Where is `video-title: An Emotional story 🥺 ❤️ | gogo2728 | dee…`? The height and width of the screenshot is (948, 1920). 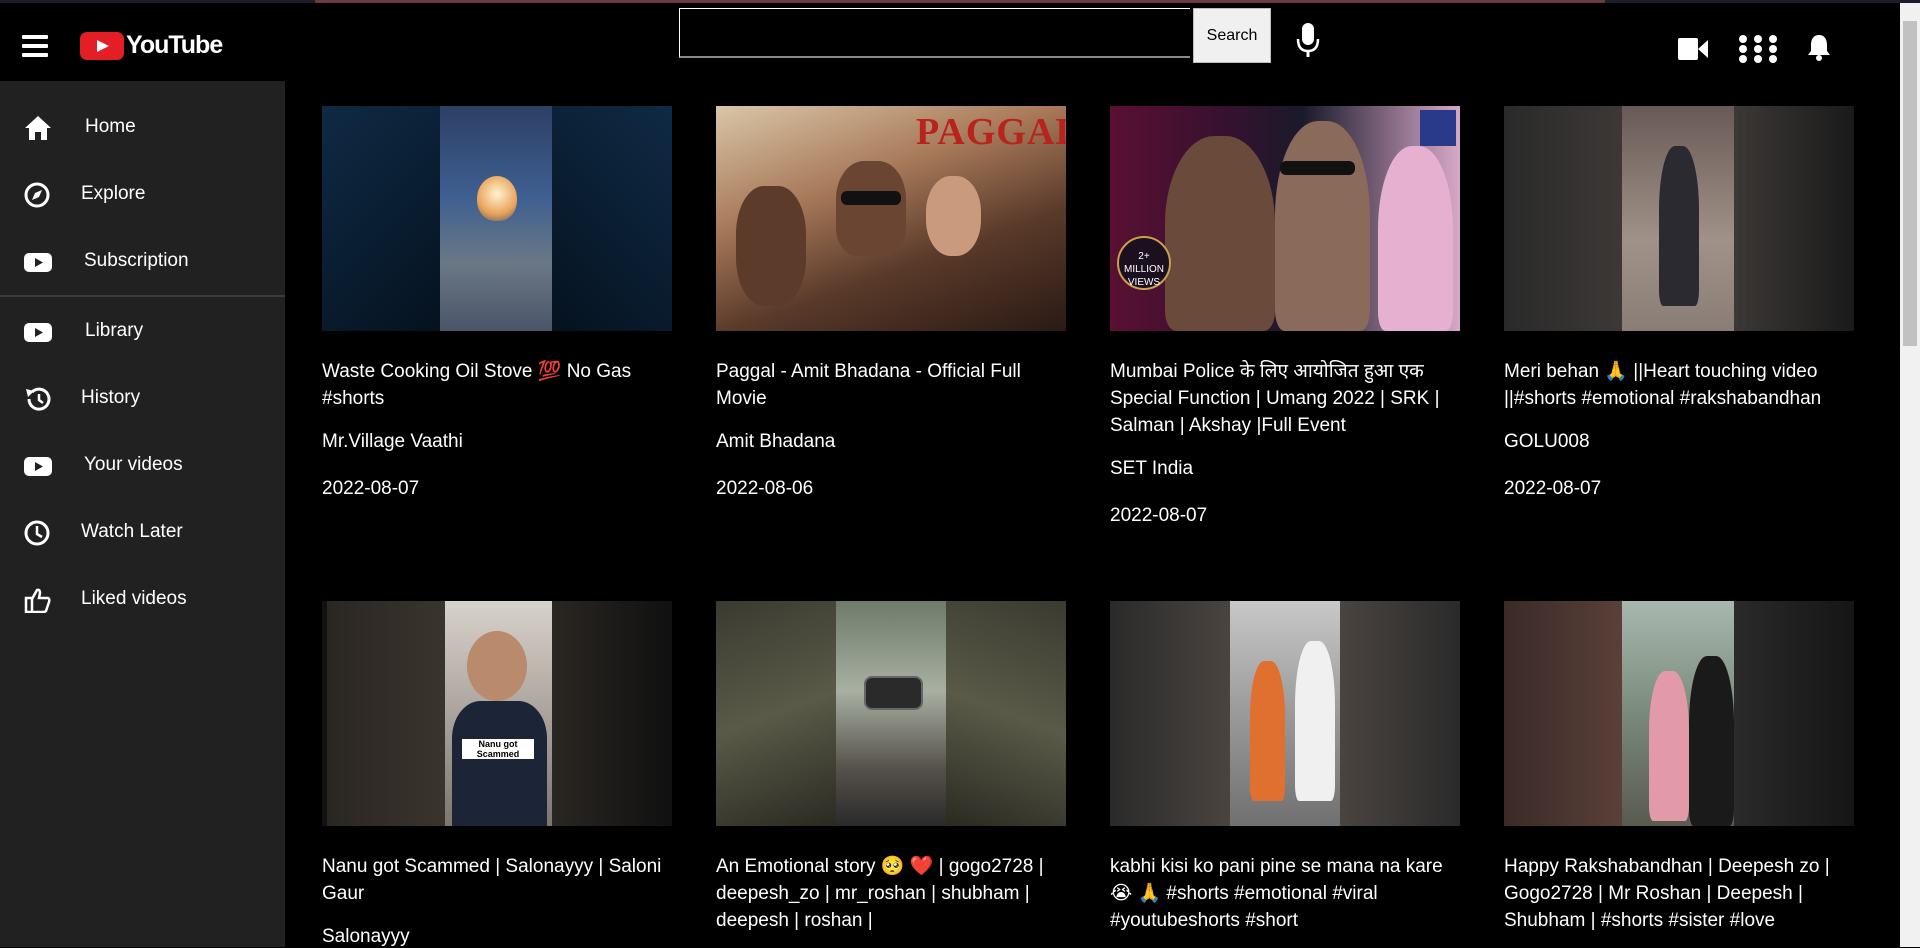
video-title: An Emotional story 🥺 ❤️ | gogo2728 | dee… is located at coordinates (892, 893).